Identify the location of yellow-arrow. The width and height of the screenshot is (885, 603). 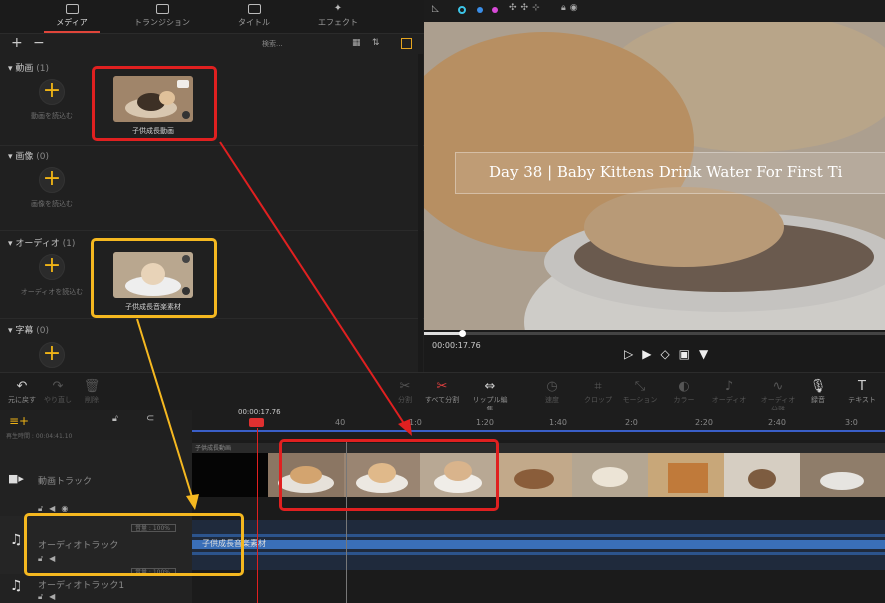
(164, 408).